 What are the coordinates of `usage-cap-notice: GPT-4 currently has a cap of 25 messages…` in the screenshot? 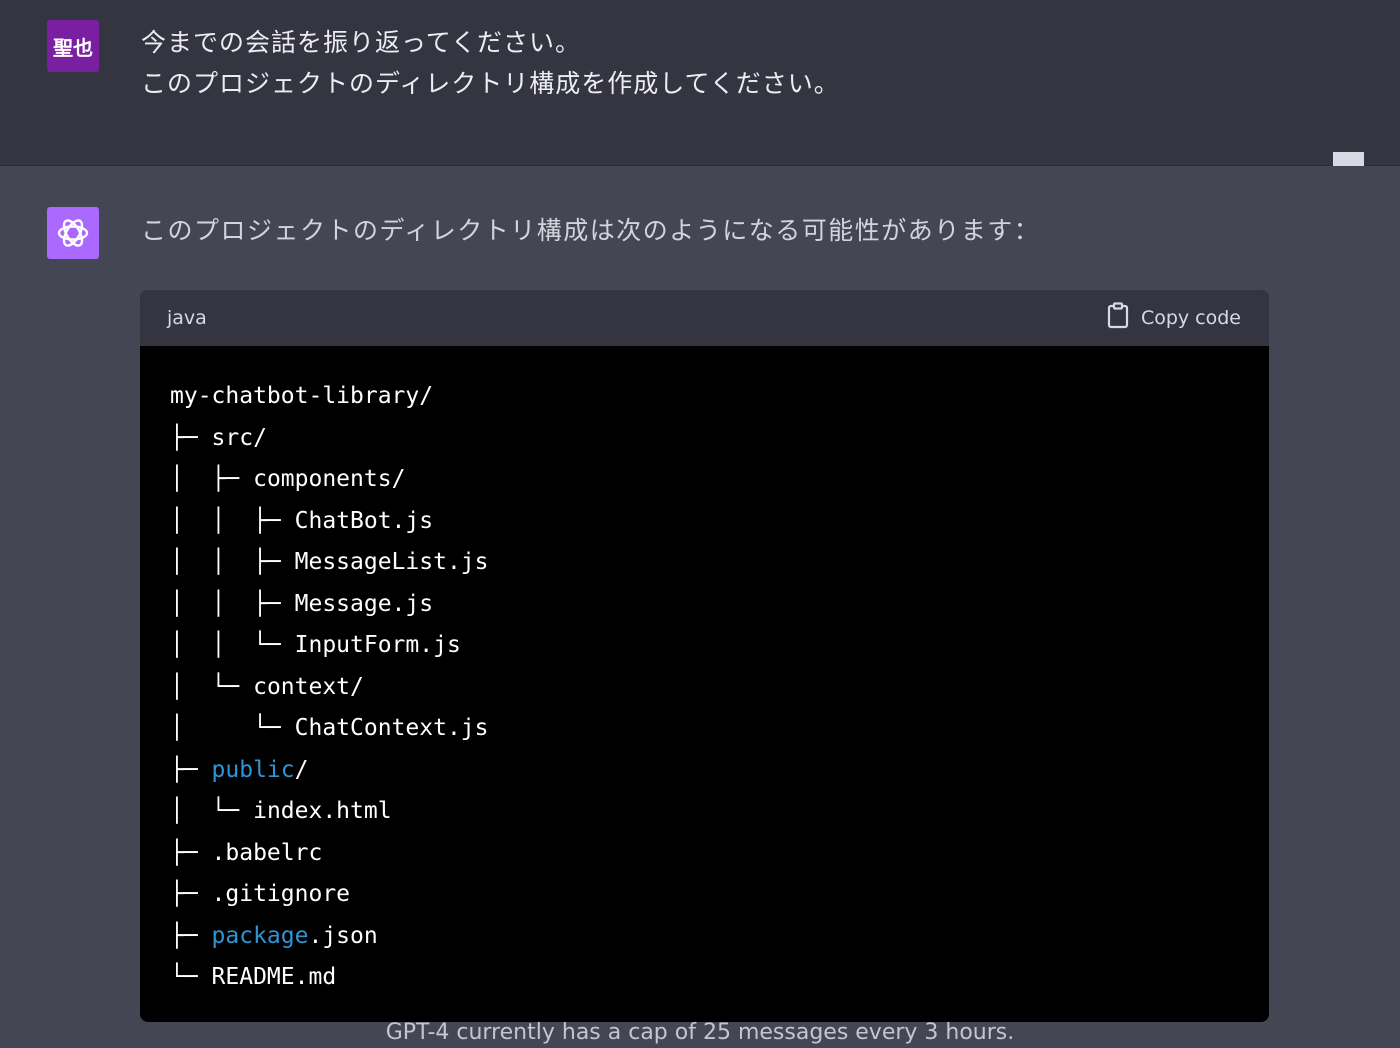 It's located at (700, 1032).